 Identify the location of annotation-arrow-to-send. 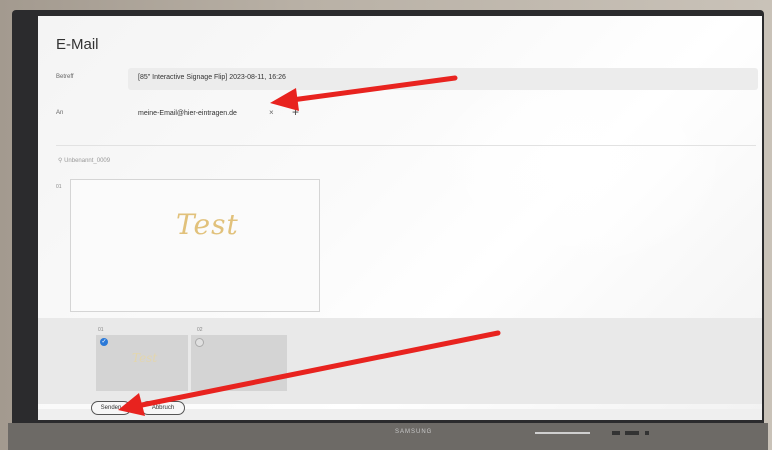
(309, 373).